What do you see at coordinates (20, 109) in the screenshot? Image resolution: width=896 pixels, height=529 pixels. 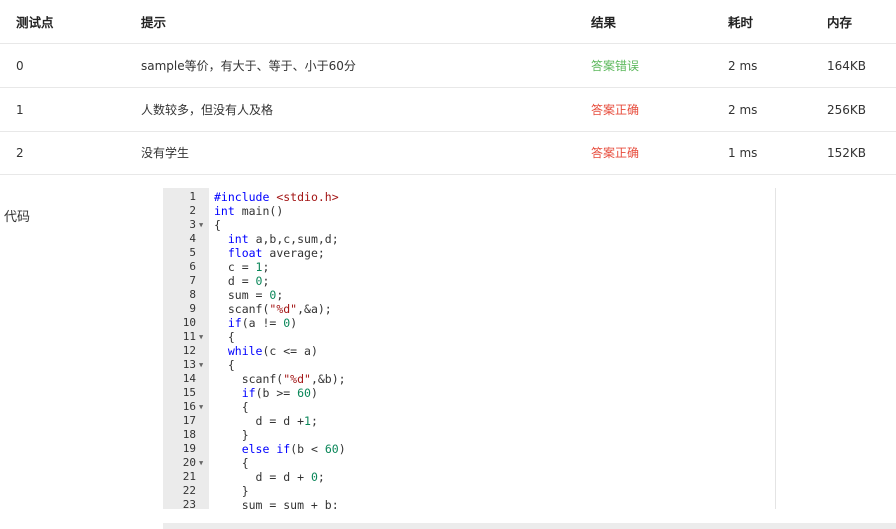 I see `test-point-id: 1` at bounding box center [20, 109].